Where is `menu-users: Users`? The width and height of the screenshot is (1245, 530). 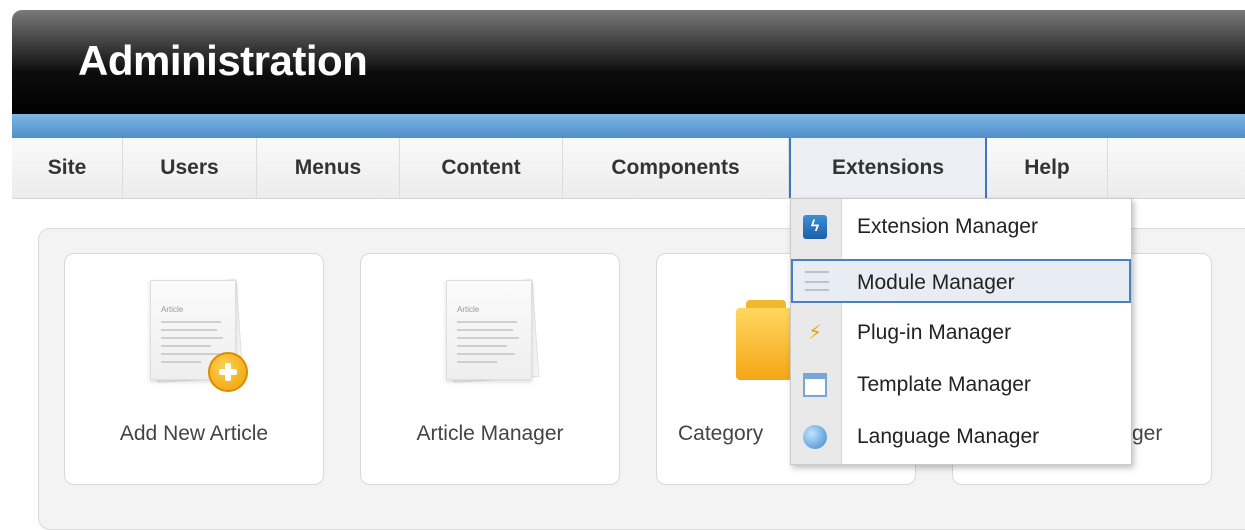
menu-users: Users is located at coordinates (190, 168).